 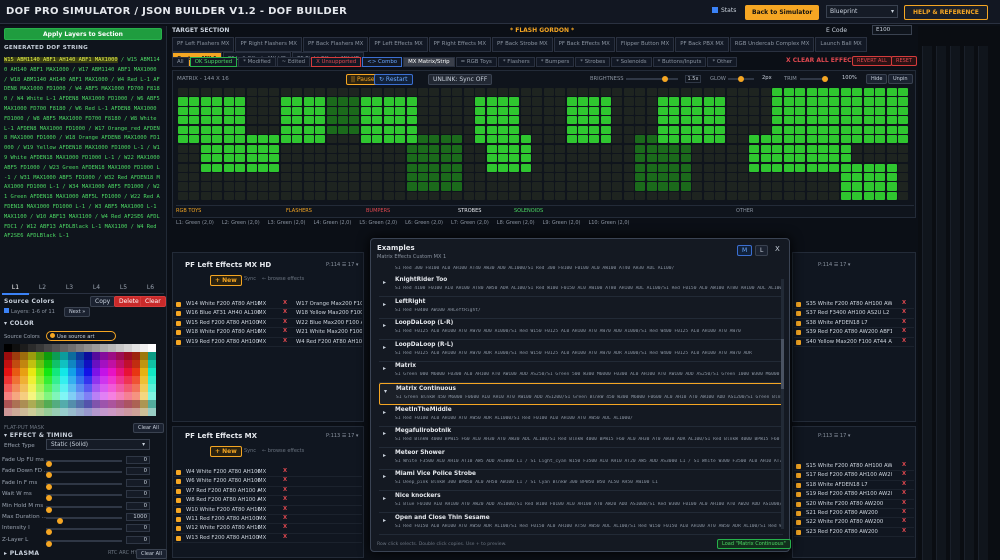 I want to click on clear-all-effects-button: X CLEAR ALL EFFECTS, so click(x=823, y=60).